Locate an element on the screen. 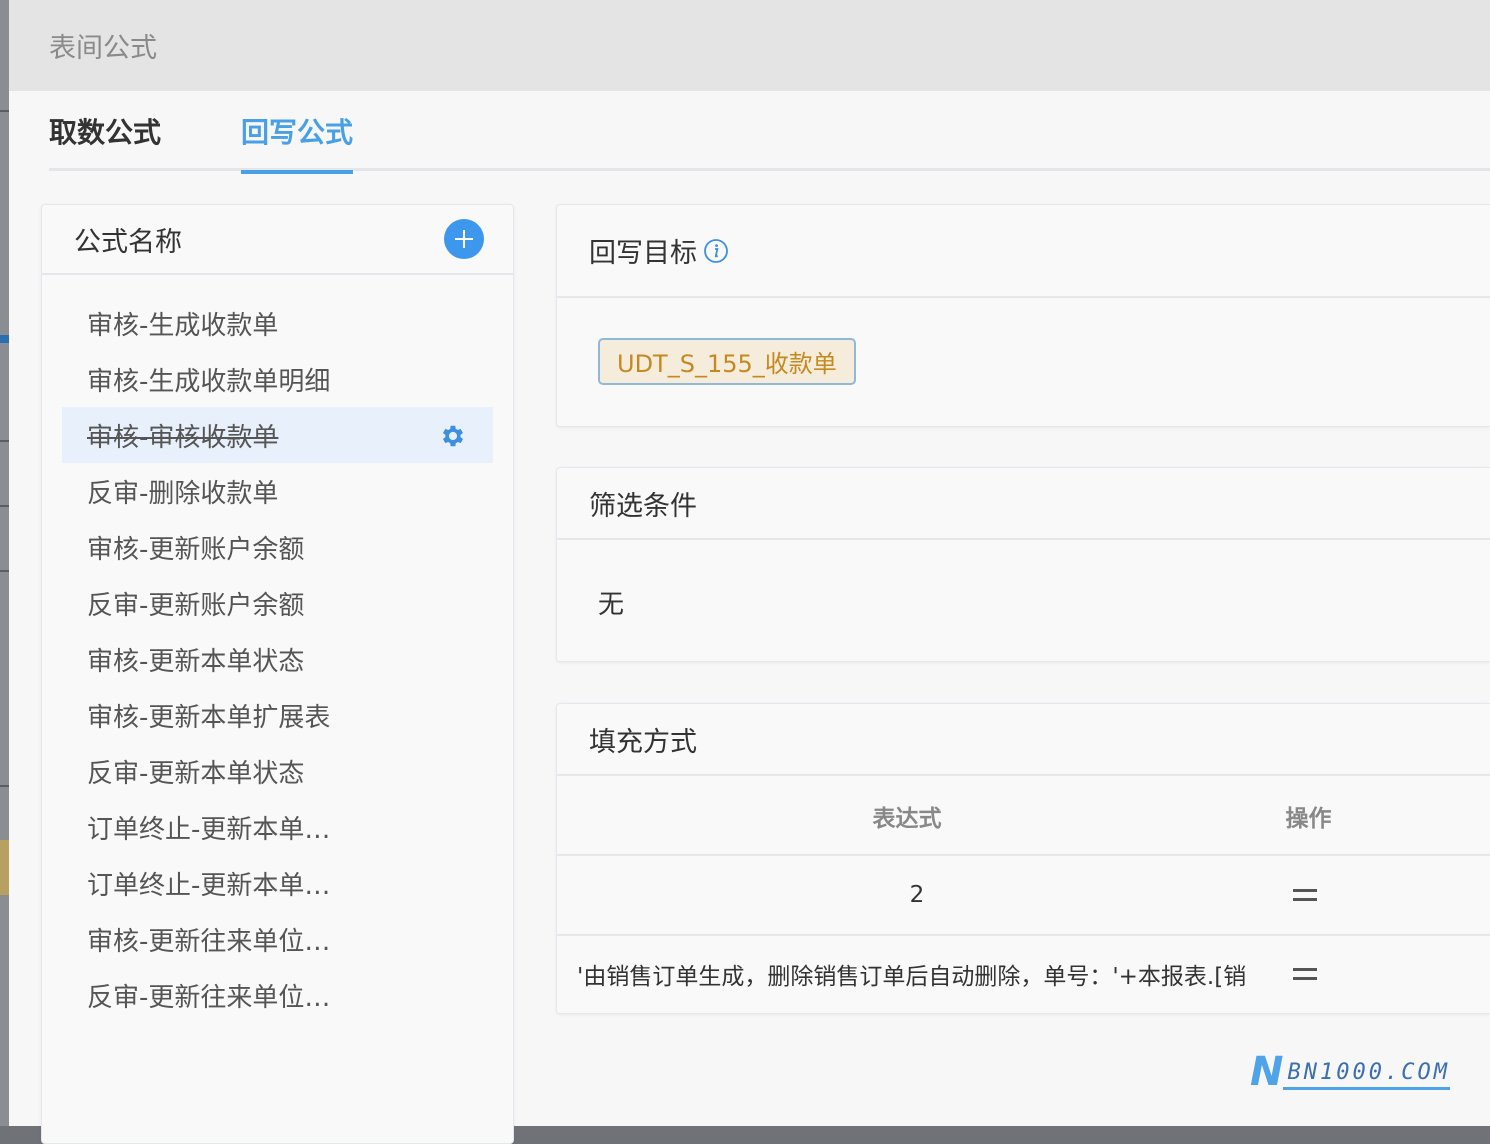 Image resolution: width=1490 pixels, height=1144 pixels. add-formula-button is located at coordinates (464, 239).